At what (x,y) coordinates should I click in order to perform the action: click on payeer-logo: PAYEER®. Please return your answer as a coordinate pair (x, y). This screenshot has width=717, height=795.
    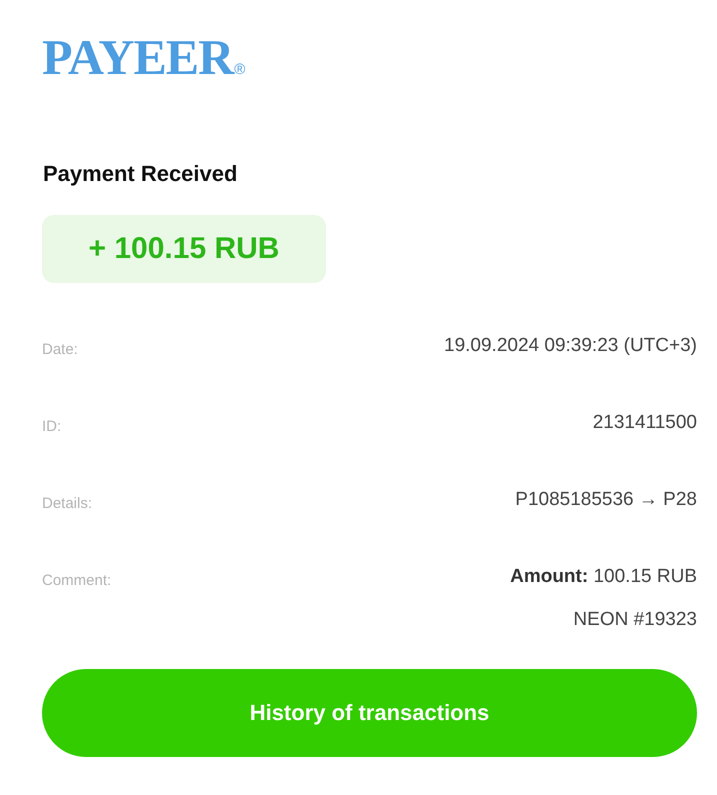
    Looking at the image, I should click on (143, 58).